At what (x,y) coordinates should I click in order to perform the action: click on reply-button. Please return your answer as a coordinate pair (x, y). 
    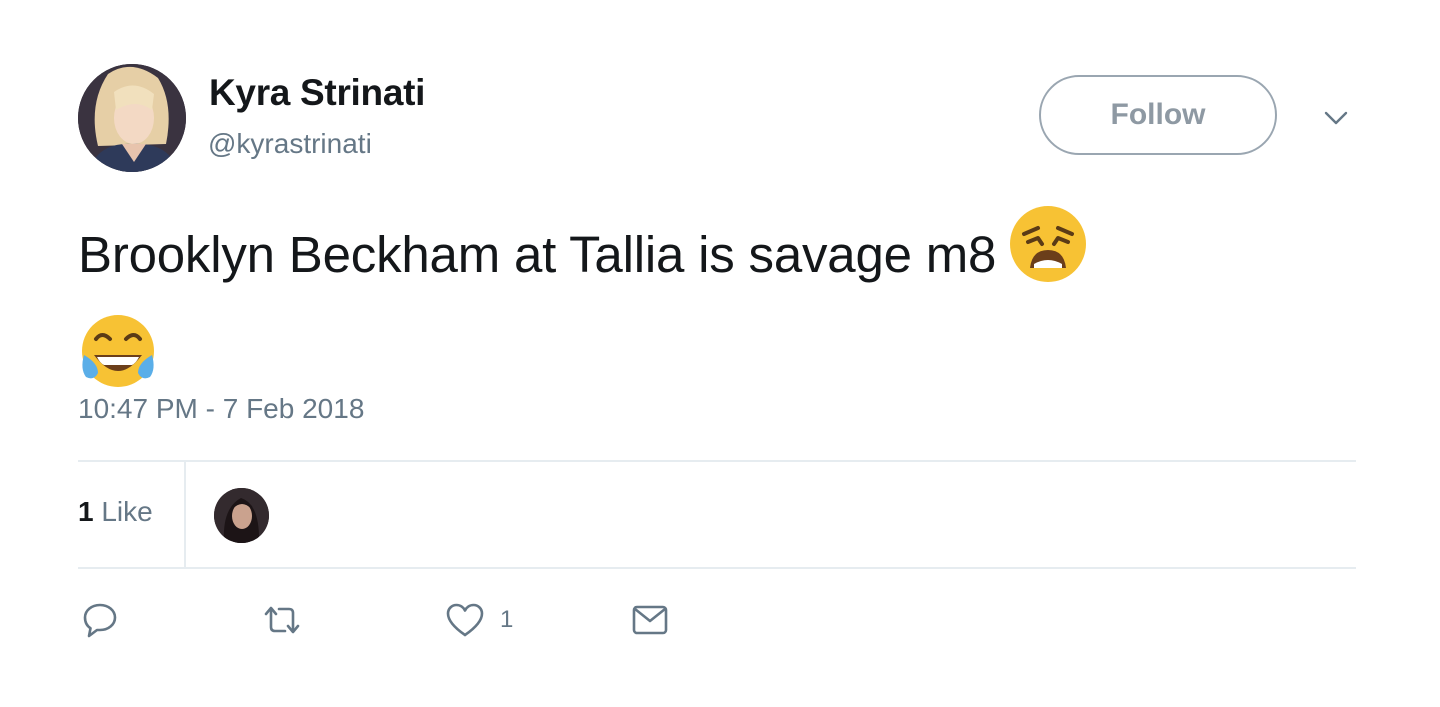
    Looking at the image, I should click on (100, 620).